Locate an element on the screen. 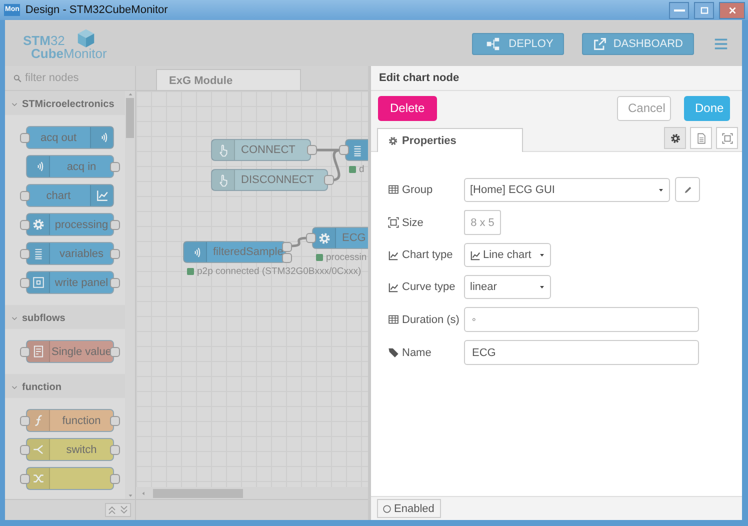 This screenshot has width=748, height=526. flow-node: DISCONNECT is located at coordinates (269, 180).